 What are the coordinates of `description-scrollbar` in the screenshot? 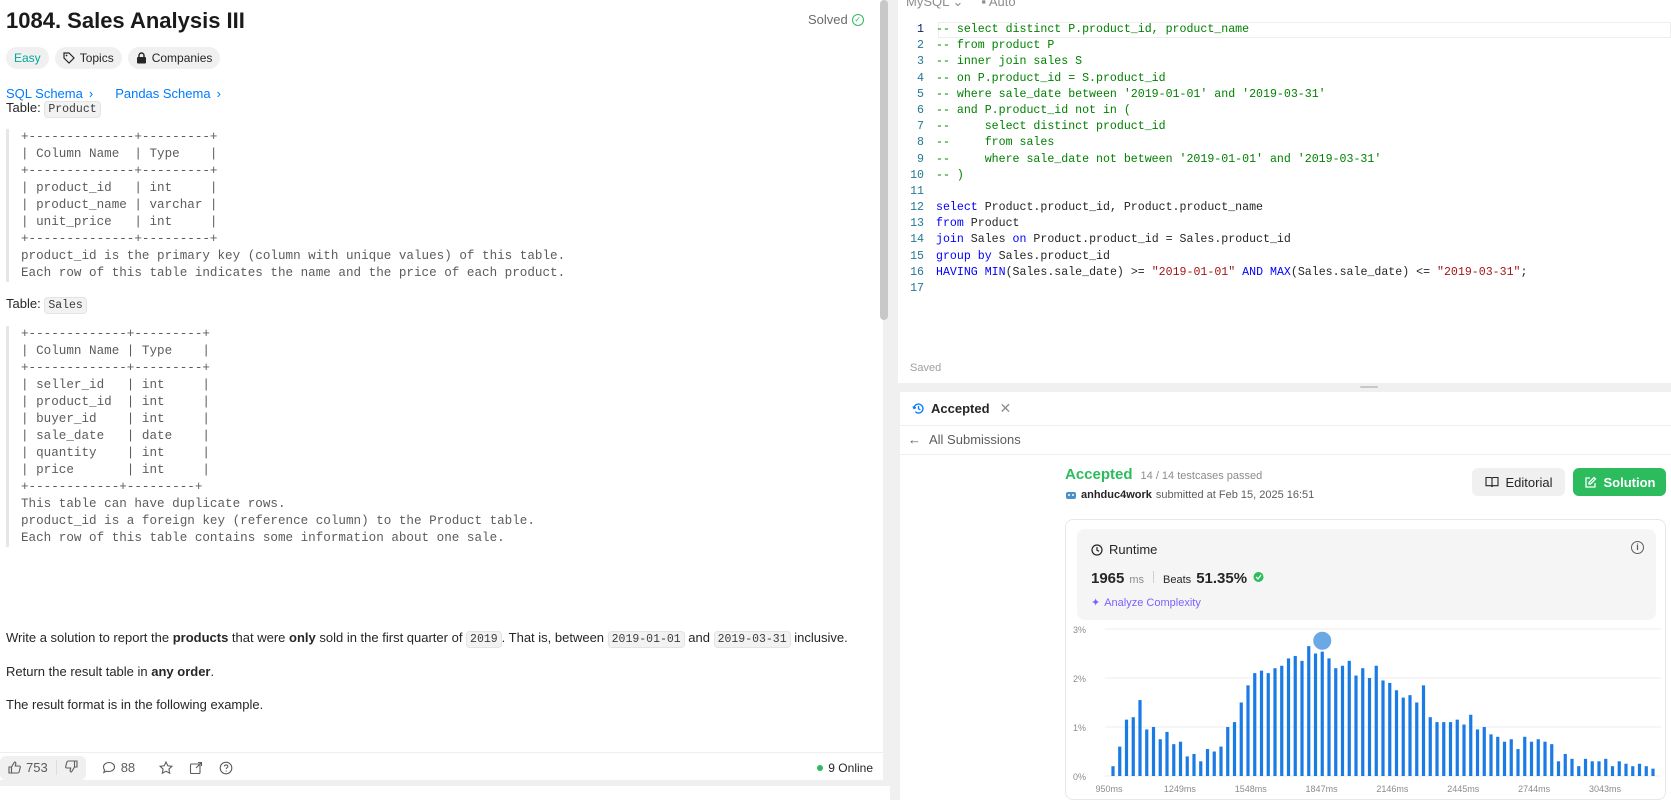 It's located at (884, 160).